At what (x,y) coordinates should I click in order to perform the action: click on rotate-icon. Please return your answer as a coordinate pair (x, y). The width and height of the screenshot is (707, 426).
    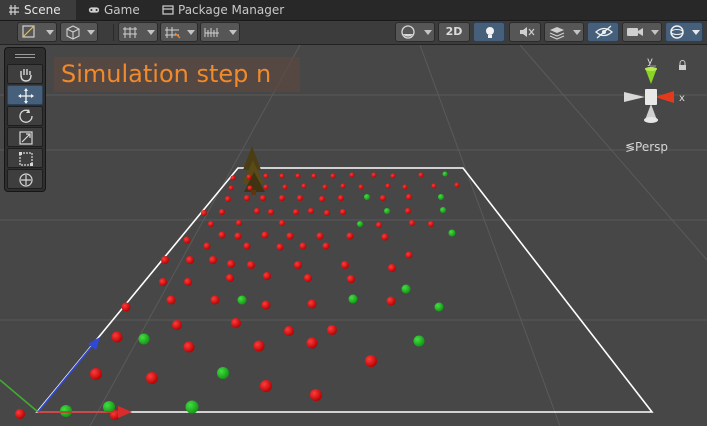
    Looking at the image, I should click on (26, 116).